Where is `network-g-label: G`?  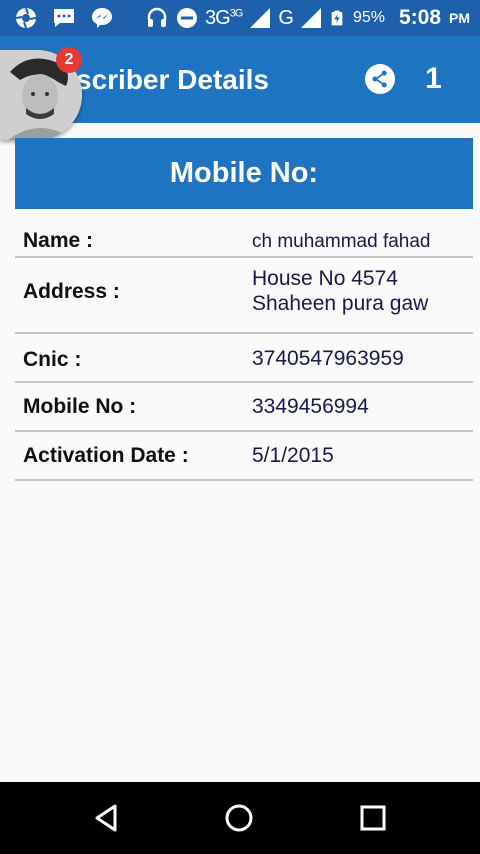 network-g-label: G is located at coordinates (286, 17).